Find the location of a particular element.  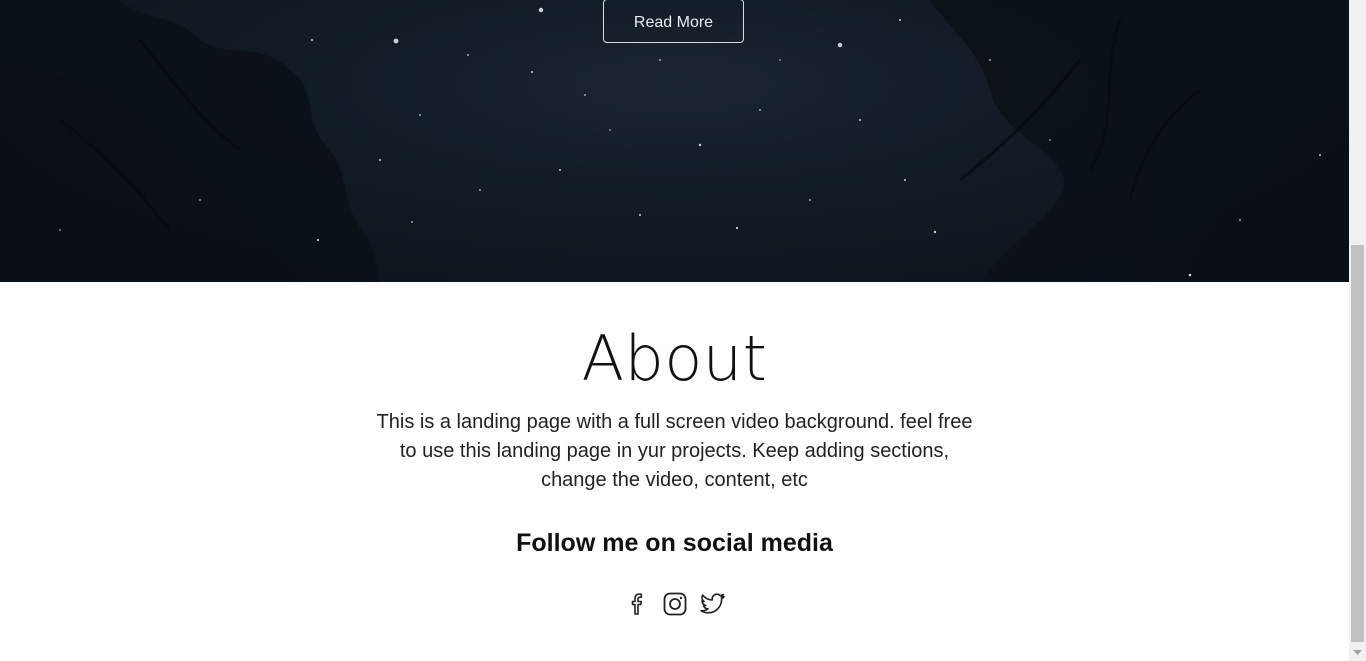

scrollbar-thumb is located at coordinates (1357, 443).